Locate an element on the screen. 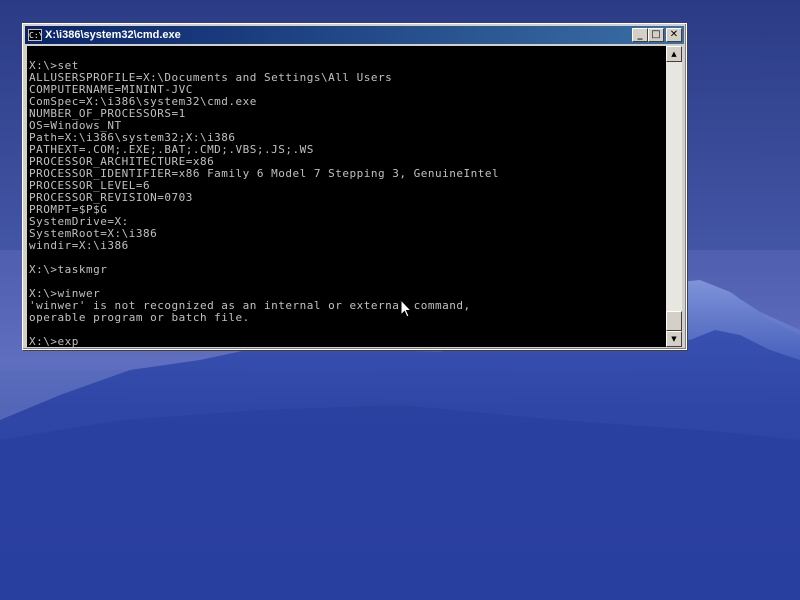 The height and width of the screenshot is (600, 800). console-line: X:\>exp is located at coordinates (54, 341).